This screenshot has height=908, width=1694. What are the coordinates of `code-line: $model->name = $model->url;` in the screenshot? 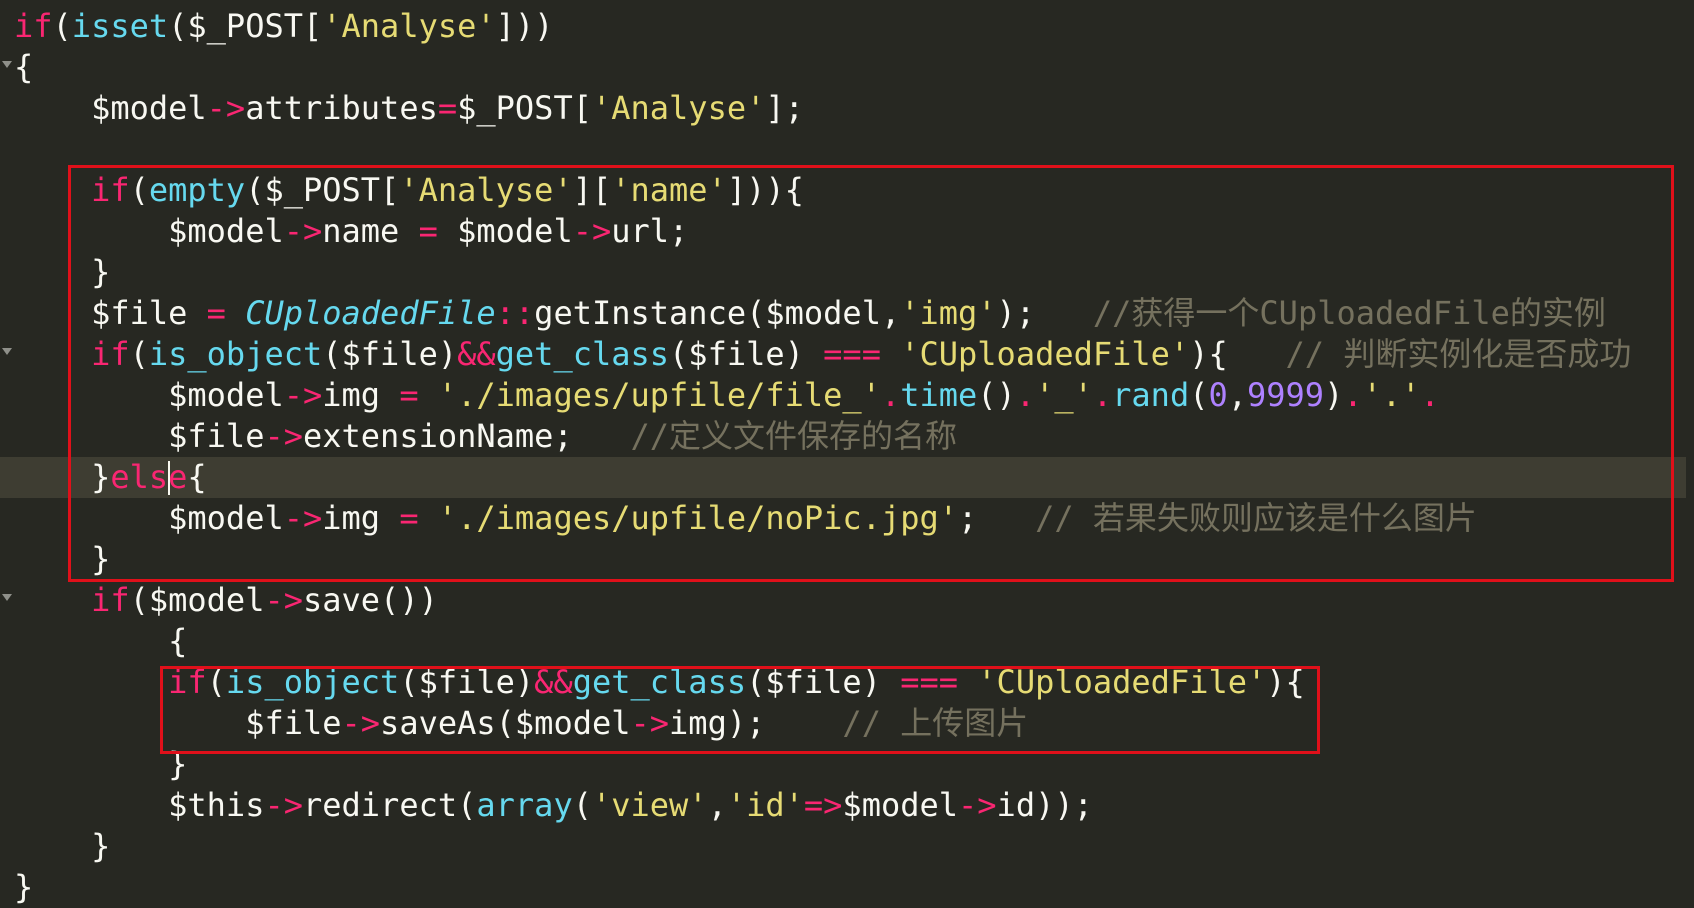 It's located at (847, 231).